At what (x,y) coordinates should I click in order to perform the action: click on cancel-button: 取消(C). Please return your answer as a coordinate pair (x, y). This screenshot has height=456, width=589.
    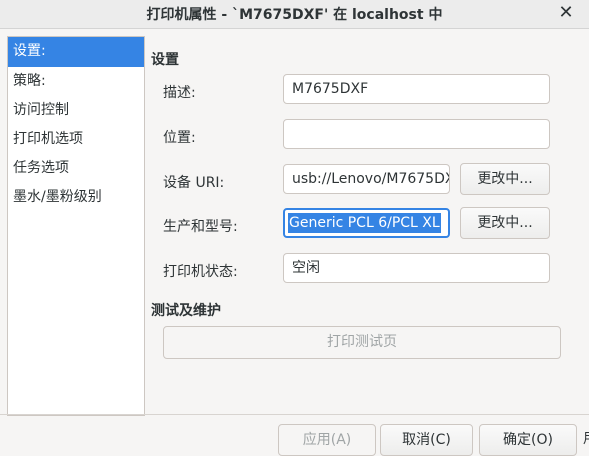
    Looking at the image, I should click on (426, 440).